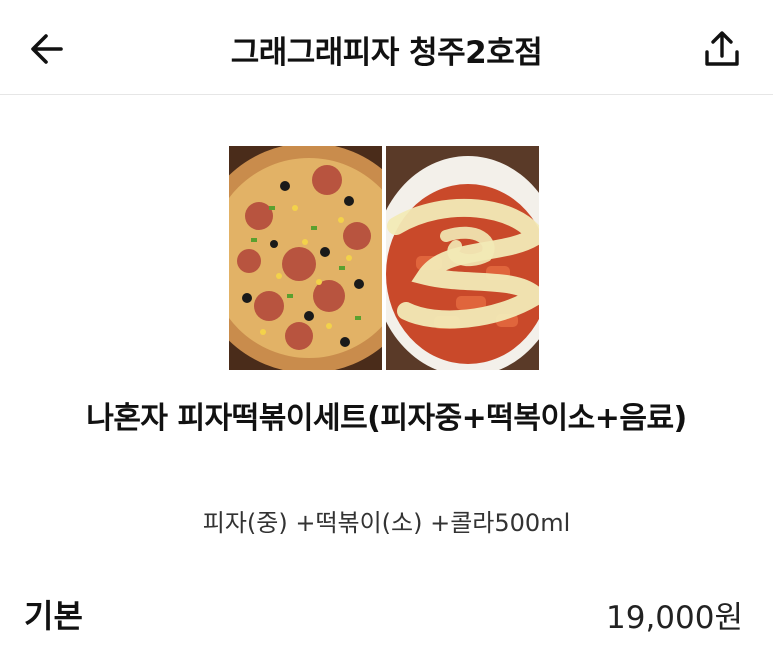 The image size is (773, 664). What do you see at coordinates (386, 523) in the screenshot?
I see `product-description: 피자(중) +떡볶이(소) +콜라500ml` at bounding box center [386, 523].